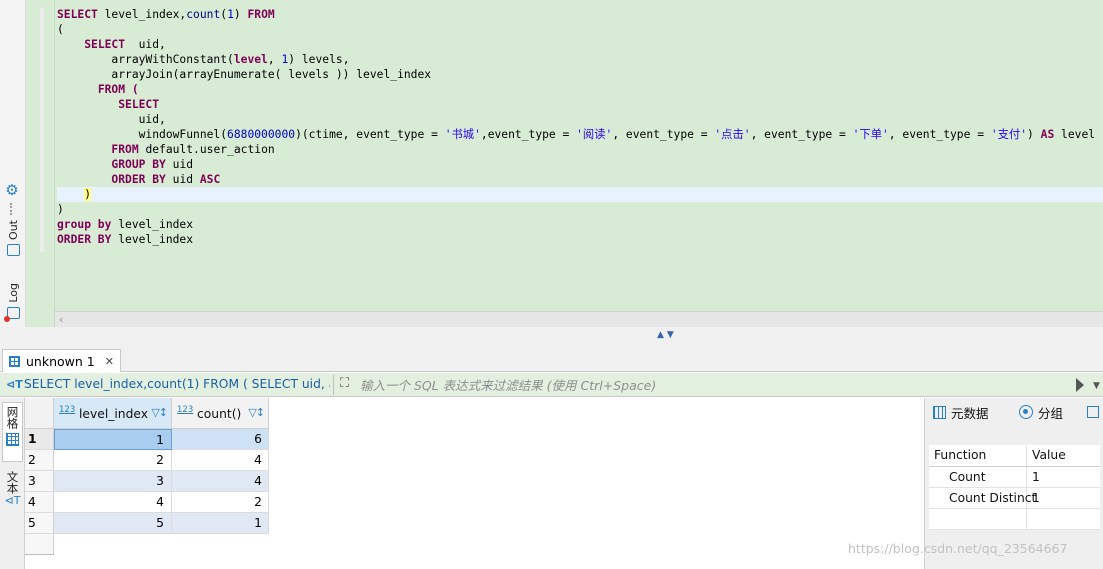 Image resolution: width=1103 pixels, height=569 pixels. I want to click on cell-level-index: 4, so click(113, 502).